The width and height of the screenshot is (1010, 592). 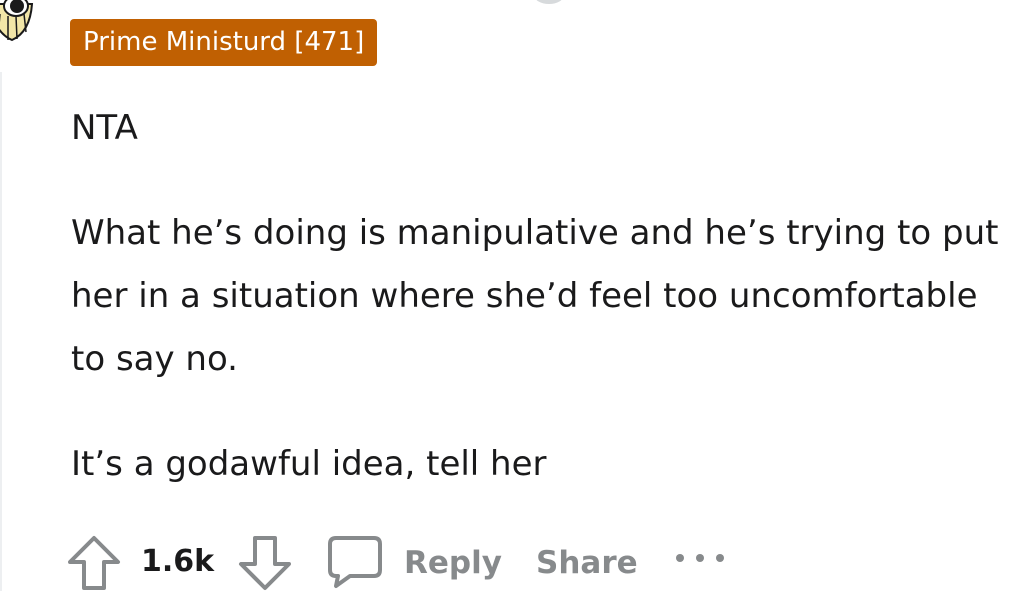 I want to click on reply-button: Reply, so click(x=453, y=563).